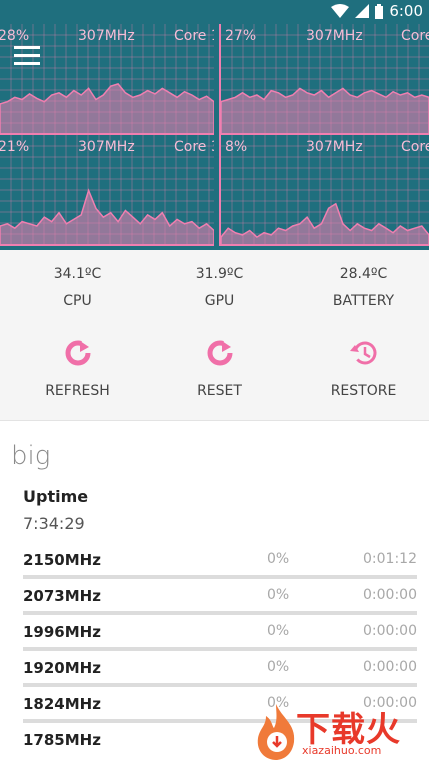  I want to click on frequency-value: 1920MHz, so click(62, 668).